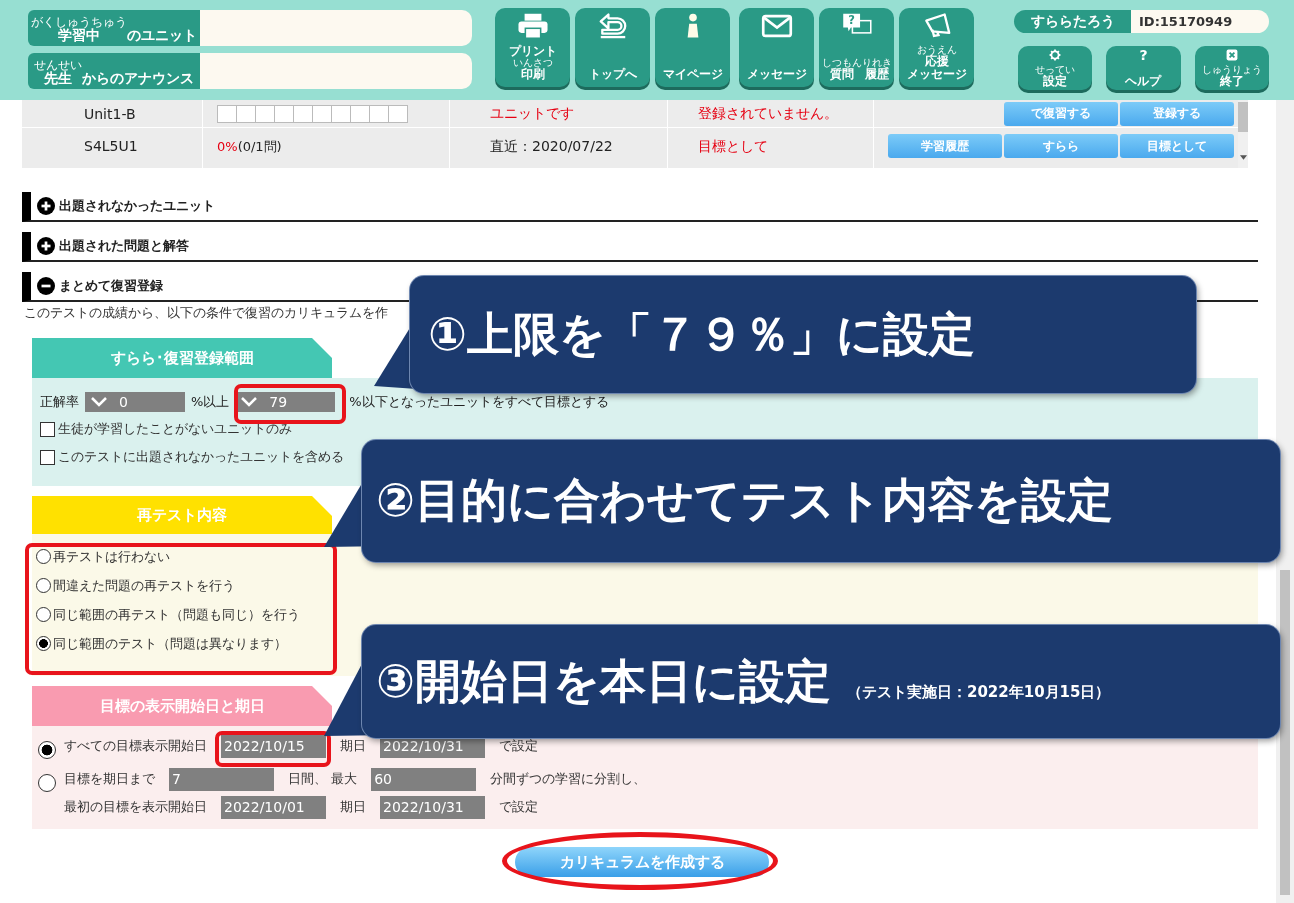  What do you see at coordinates (201, 457) in the screenshot?
I see `checkbox-label: このテストに出題されなかったユニットを含める` at bounding box center [201, 457].